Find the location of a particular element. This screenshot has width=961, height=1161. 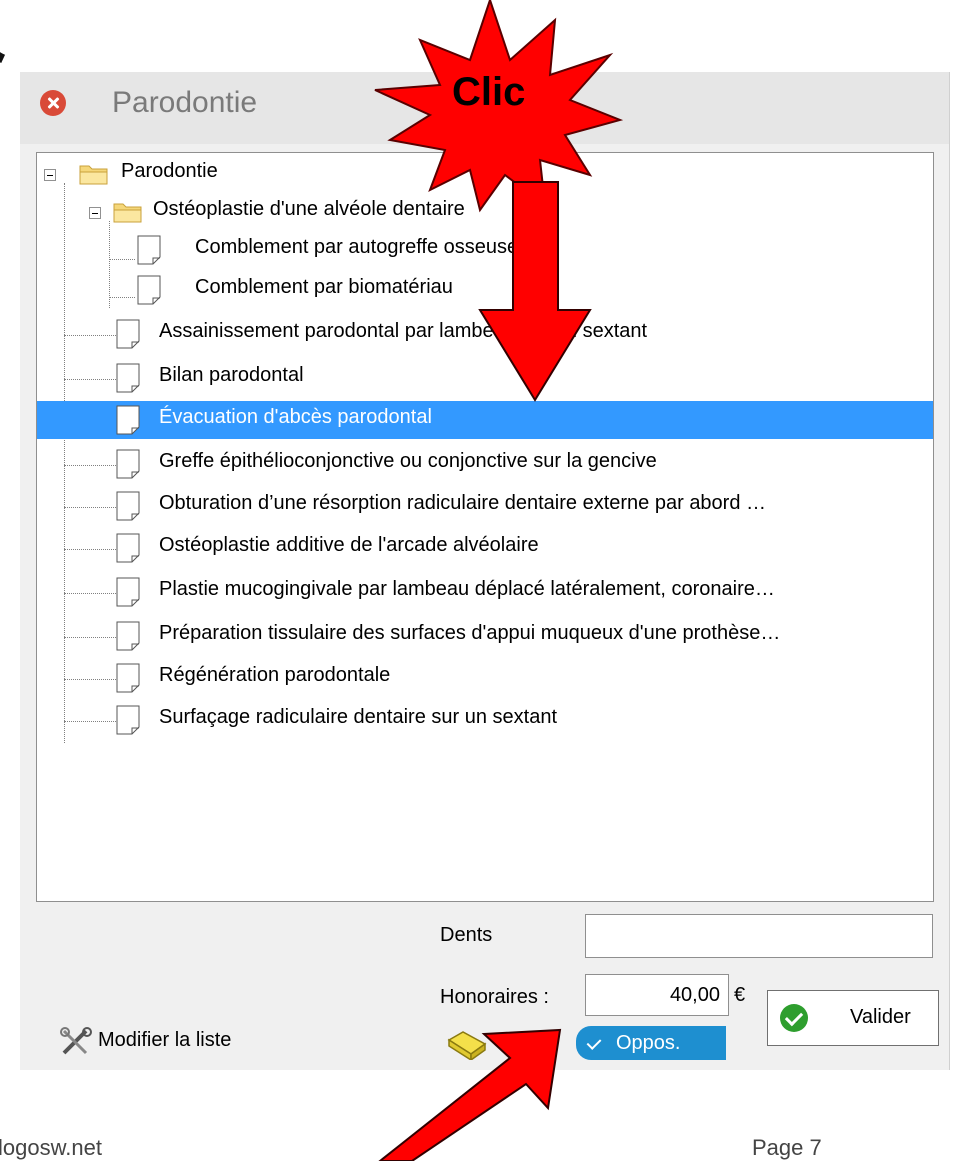

valider-label: Valider is located at coordinates (880, 1017).